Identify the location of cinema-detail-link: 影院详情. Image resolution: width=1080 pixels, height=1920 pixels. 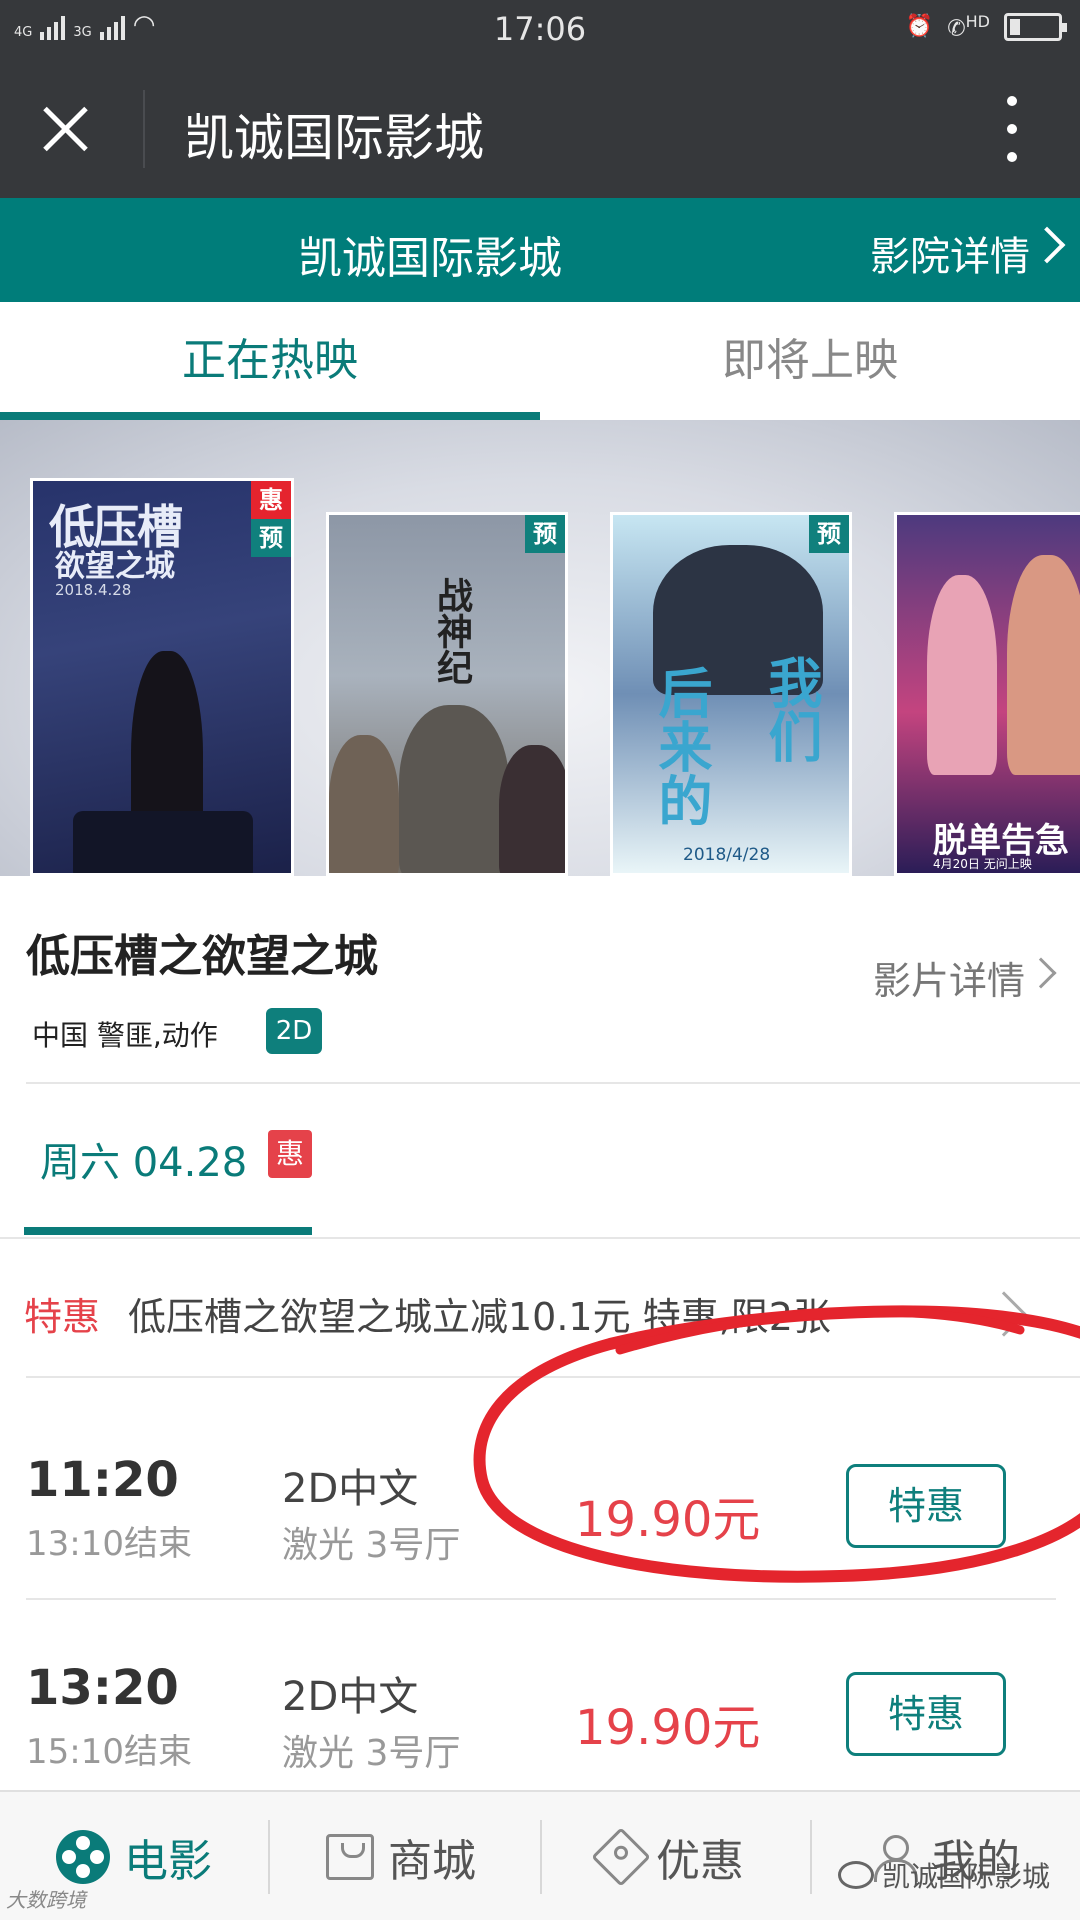
(950, 253).